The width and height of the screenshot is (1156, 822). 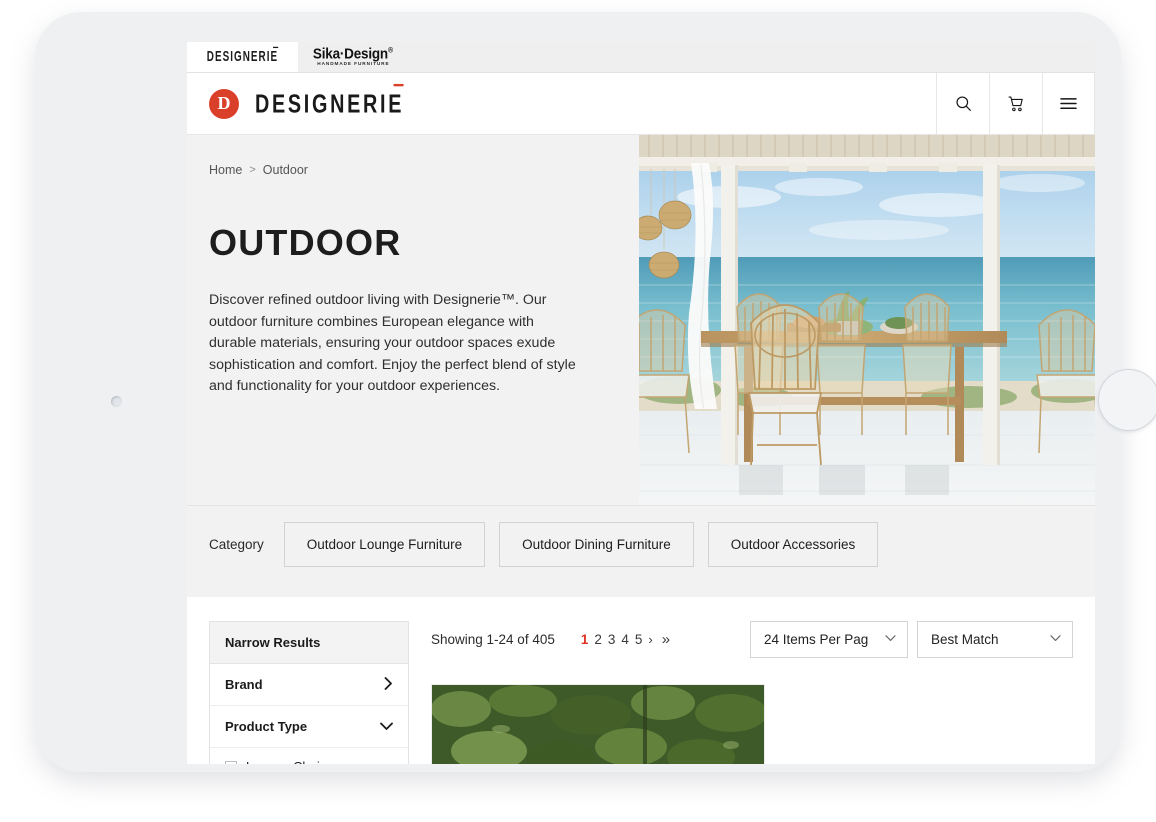 I want to click on product-card, so click(x=598, y=724).